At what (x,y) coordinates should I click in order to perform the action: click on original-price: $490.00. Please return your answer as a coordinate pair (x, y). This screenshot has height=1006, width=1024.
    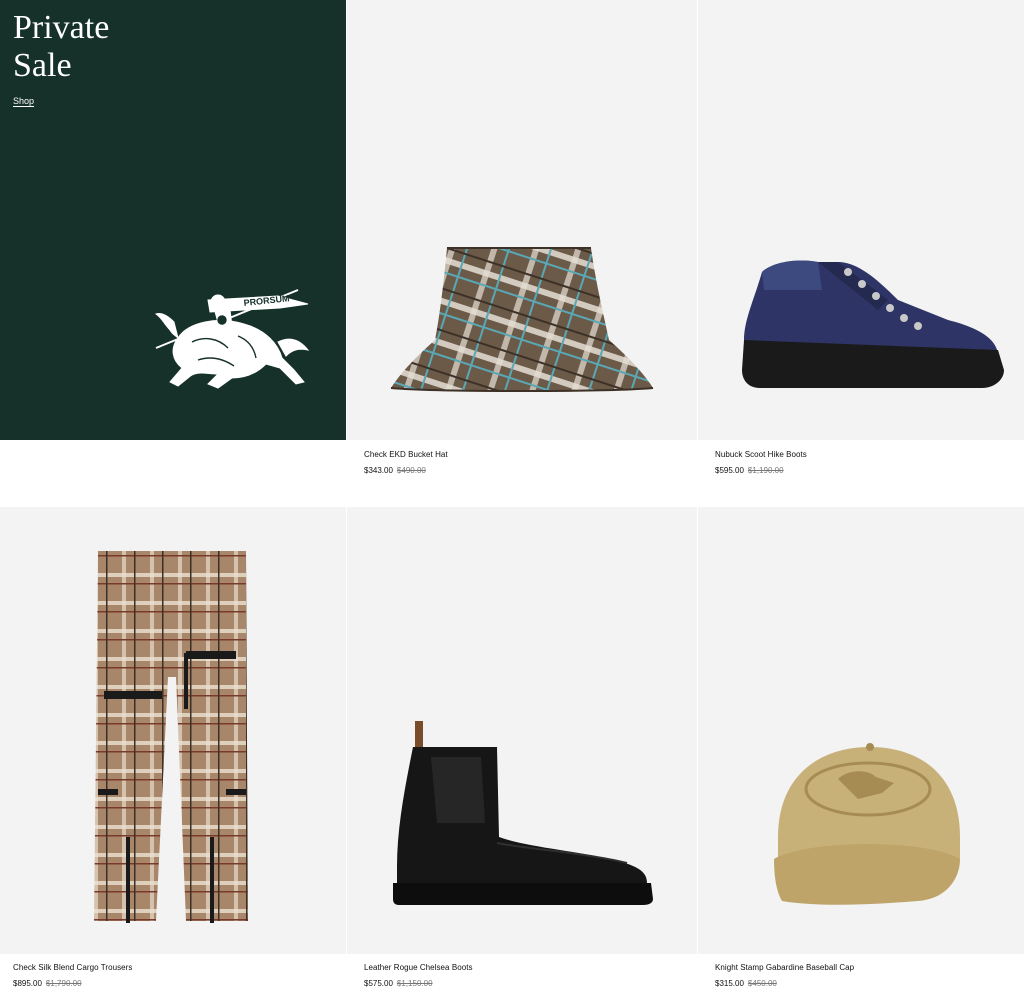
    Looking at the image, I should click on (411, 470).